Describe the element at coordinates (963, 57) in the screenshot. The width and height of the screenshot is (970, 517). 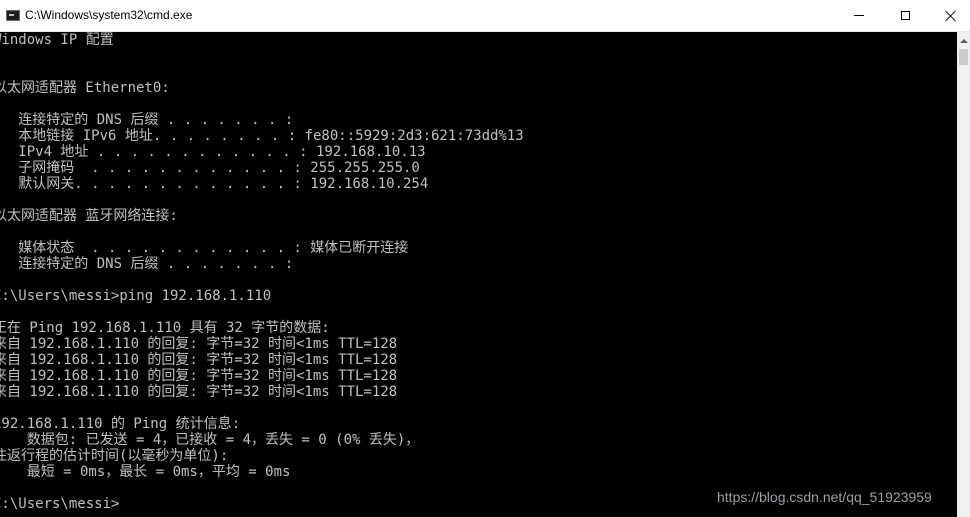
I see `scrollbar-thumb` at that location.